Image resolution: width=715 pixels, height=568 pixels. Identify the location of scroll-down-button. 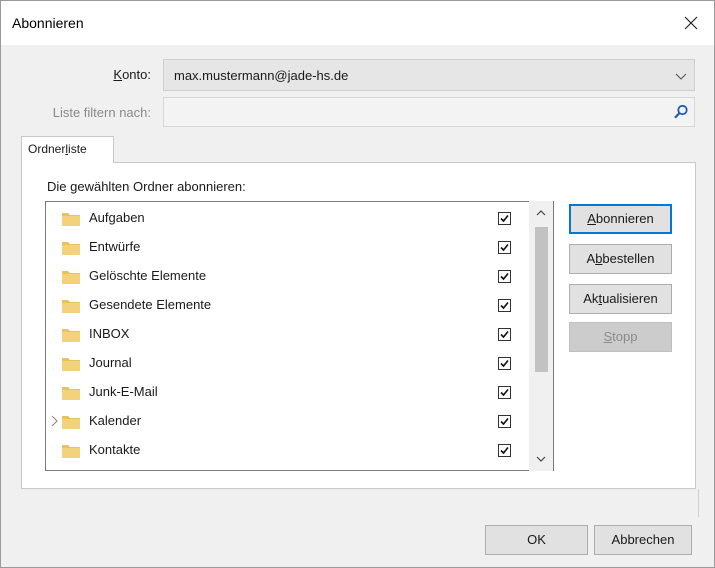
(541, 459).